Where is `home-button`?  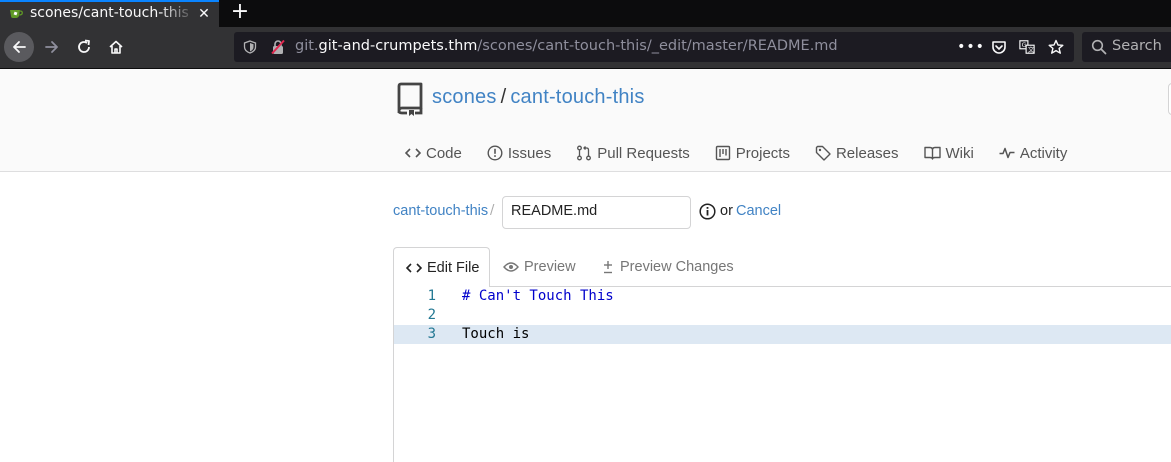 home-button is located at coordinates (116, 47).